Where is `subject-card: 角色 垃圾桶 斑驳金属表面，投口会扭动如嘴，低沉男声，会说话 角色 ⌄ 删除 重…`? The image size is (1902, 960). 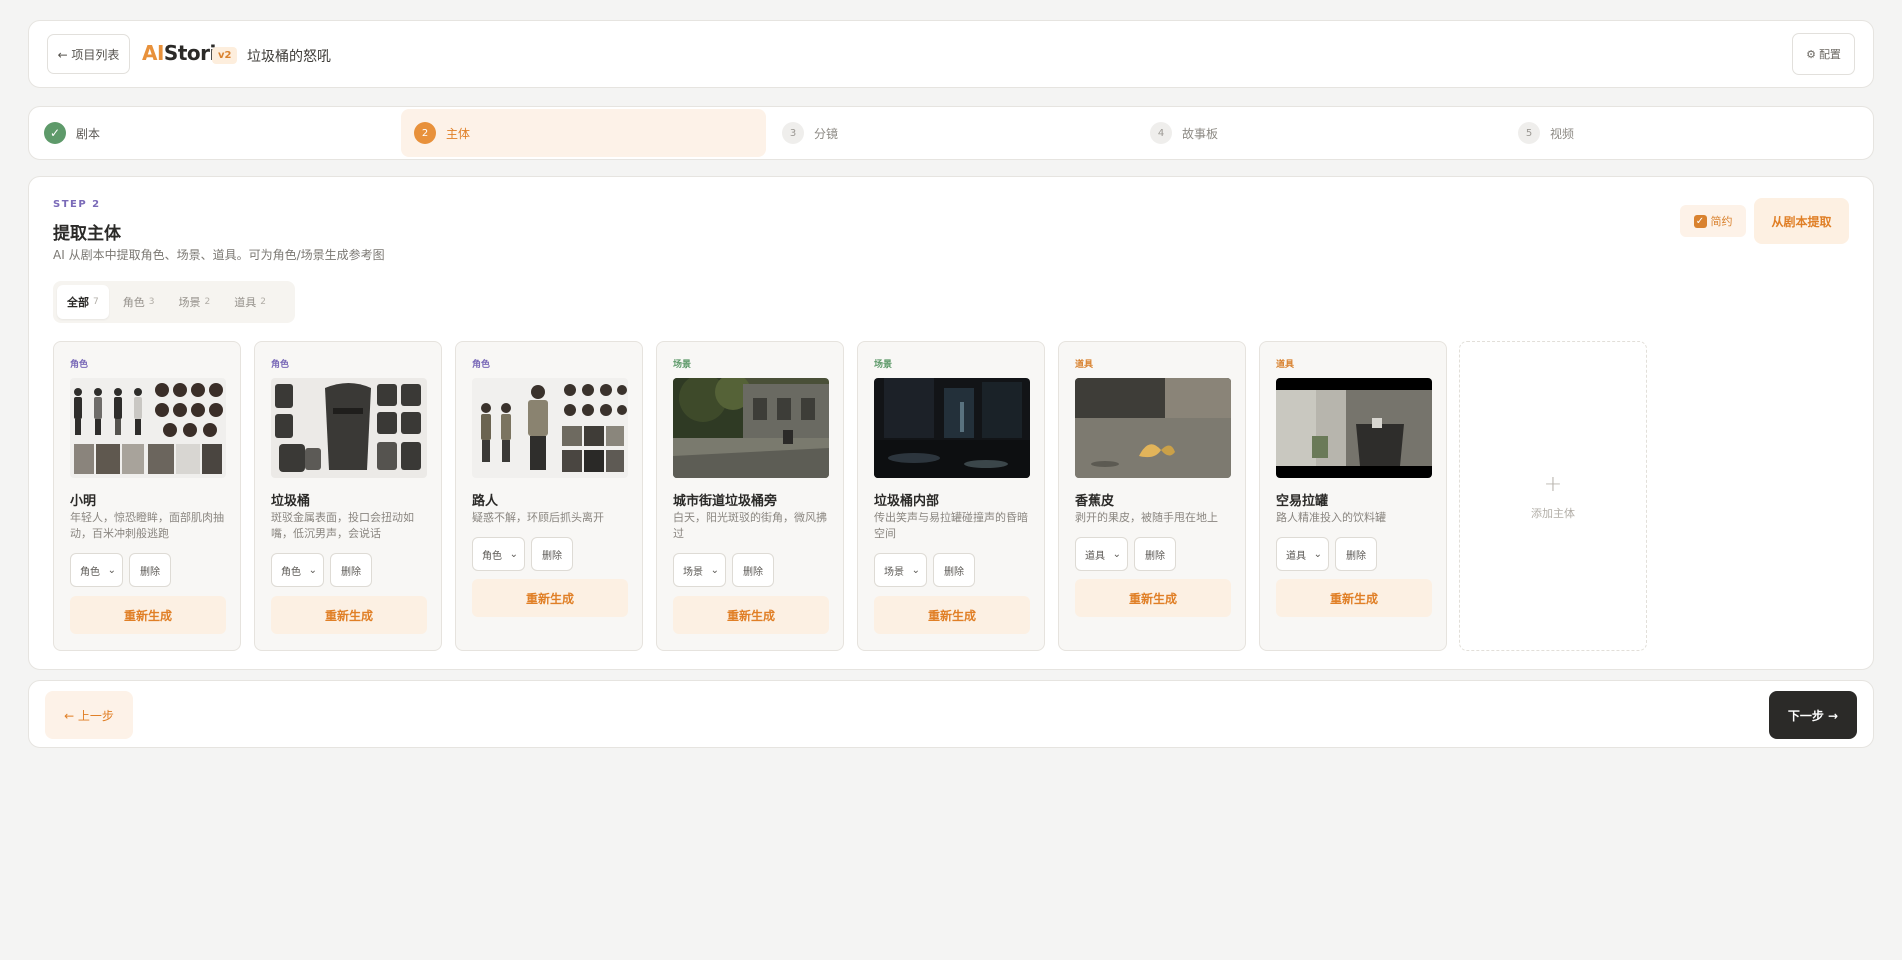
subject-card: 角色 垃圾桶 斑驳金属表面，投口会扭动如嘴，低沉男声，会说话 角色 ⌄ 删除 重… is located at coordinates (348, 496).